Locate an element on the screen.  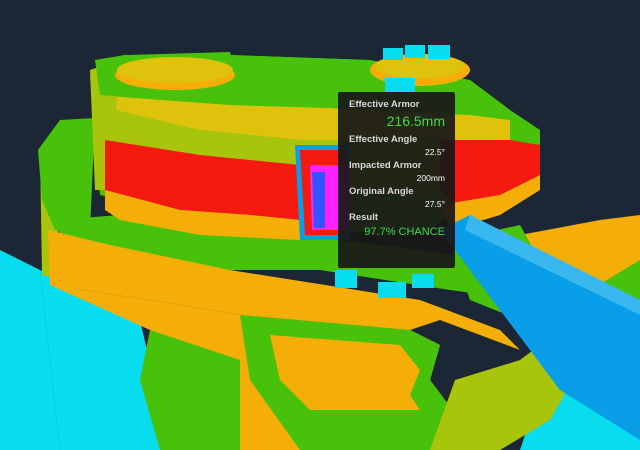
gun-mantlet-blue-edge is located at coordinates (318, 200).